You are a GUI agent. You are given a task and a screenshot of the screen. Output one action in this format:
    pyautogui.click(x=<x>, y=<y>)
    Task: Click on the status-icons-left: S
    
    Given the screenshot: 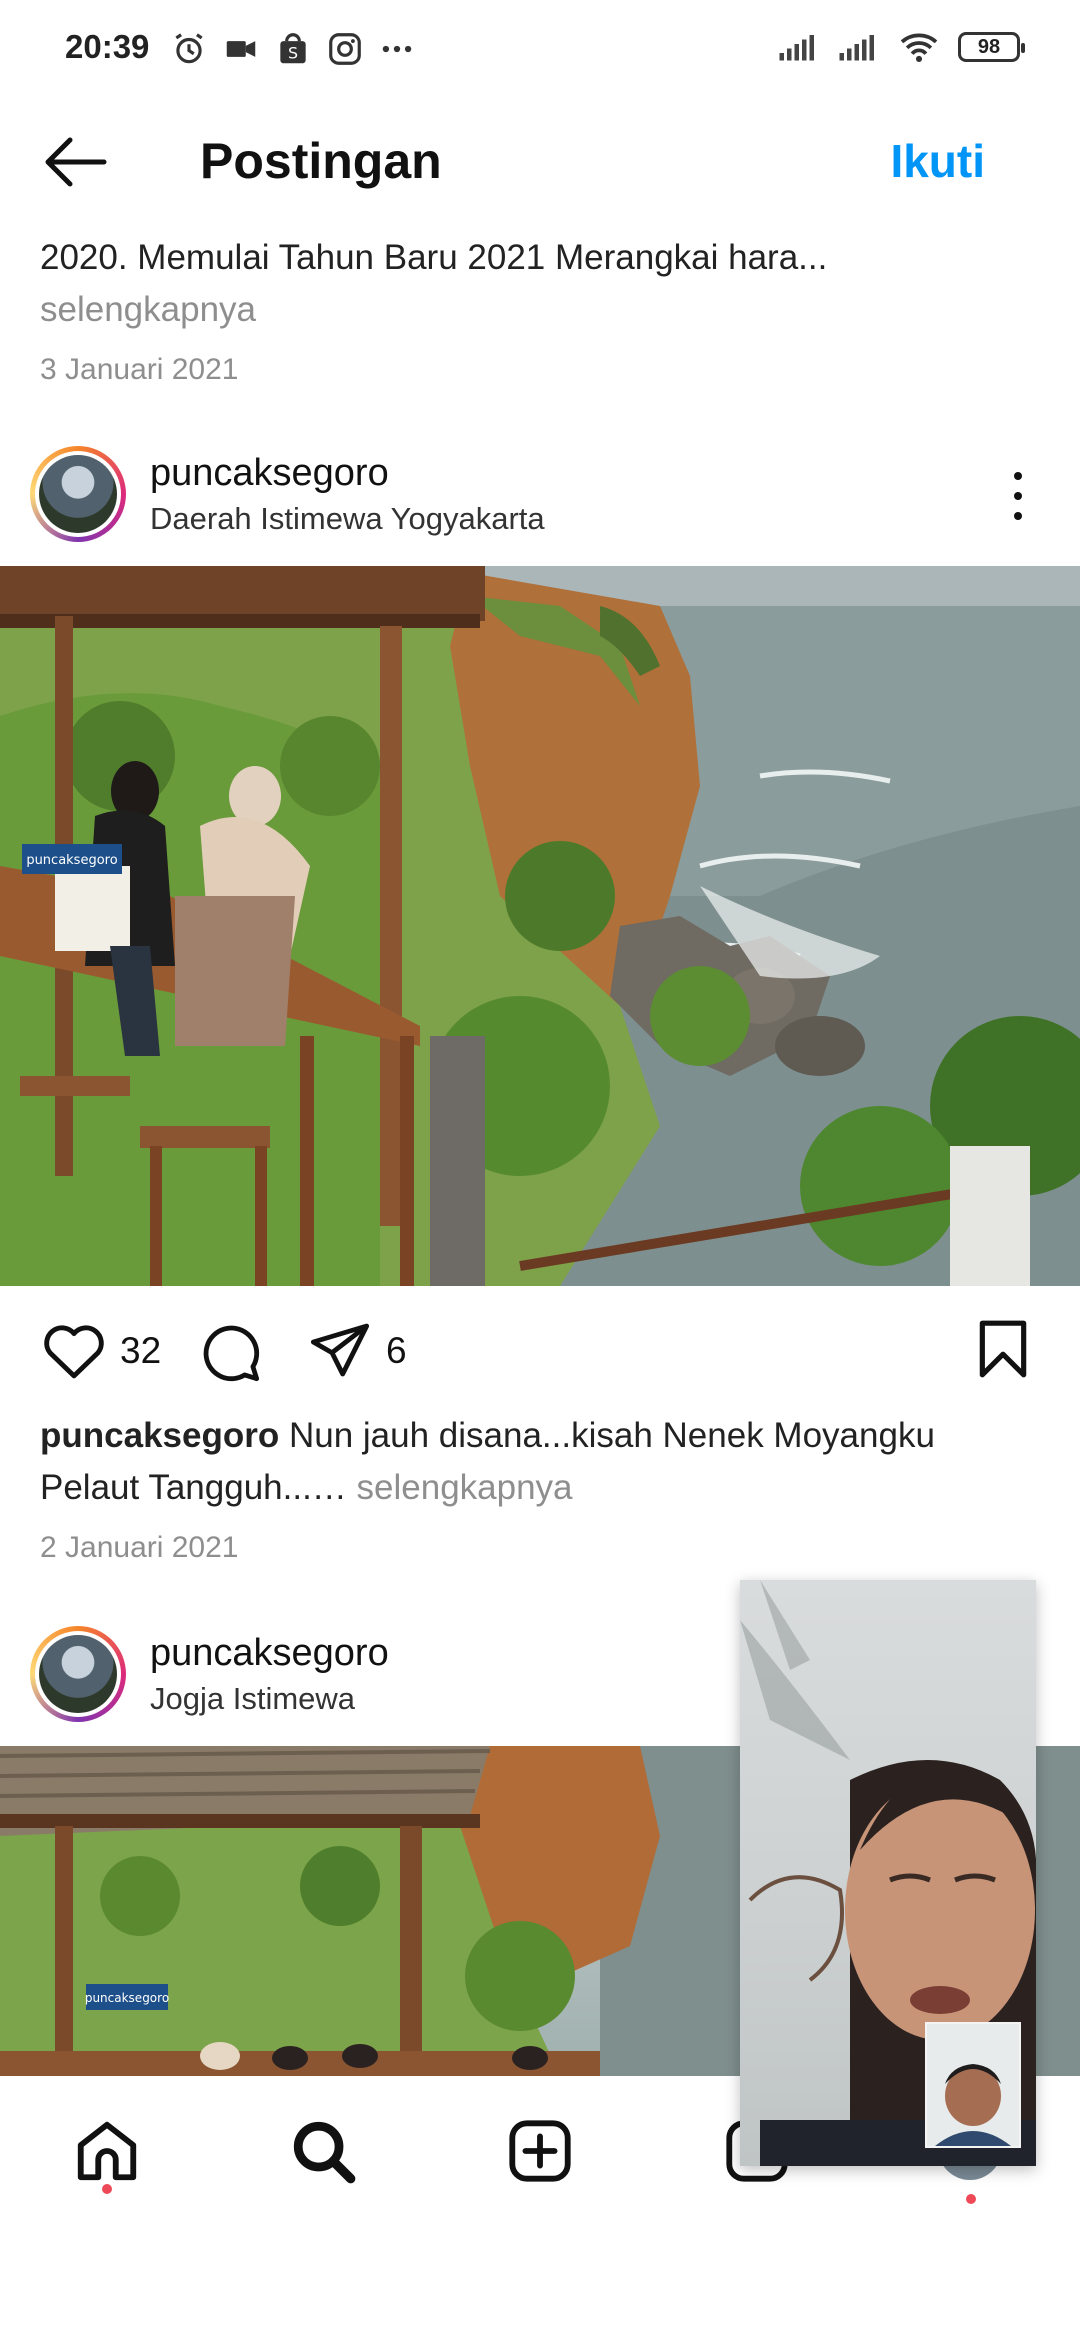 What is the action you would take?
    pyautogui.click(x=293, y=49)
    